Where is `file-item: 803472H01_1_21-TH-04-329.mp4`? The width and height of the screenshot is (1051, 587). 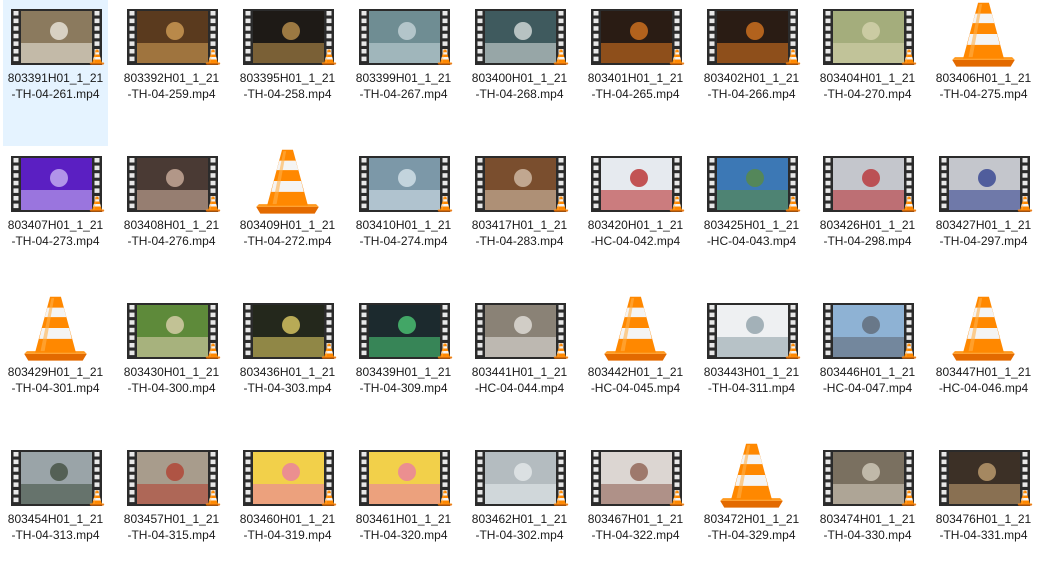 file-item: 803472H01_1_21-TH-04-329.mp4 is located at coordinates (751, 514).